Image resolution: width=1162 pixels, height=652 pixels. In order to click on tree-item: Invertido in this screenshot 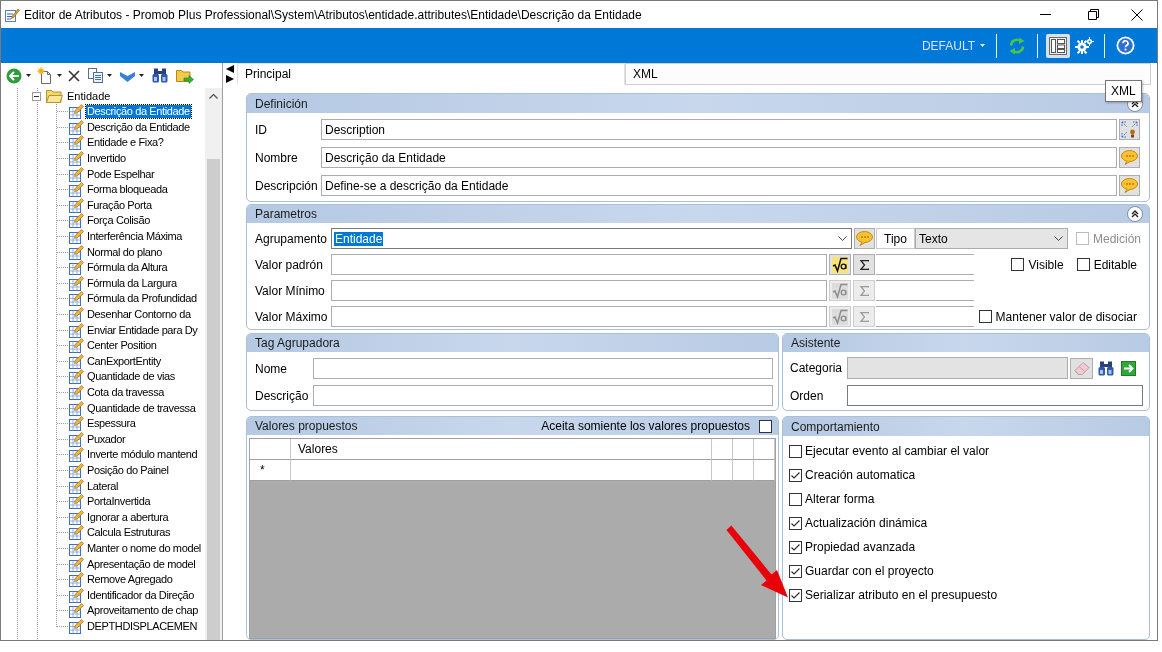, I will do `click(106, 159)`.